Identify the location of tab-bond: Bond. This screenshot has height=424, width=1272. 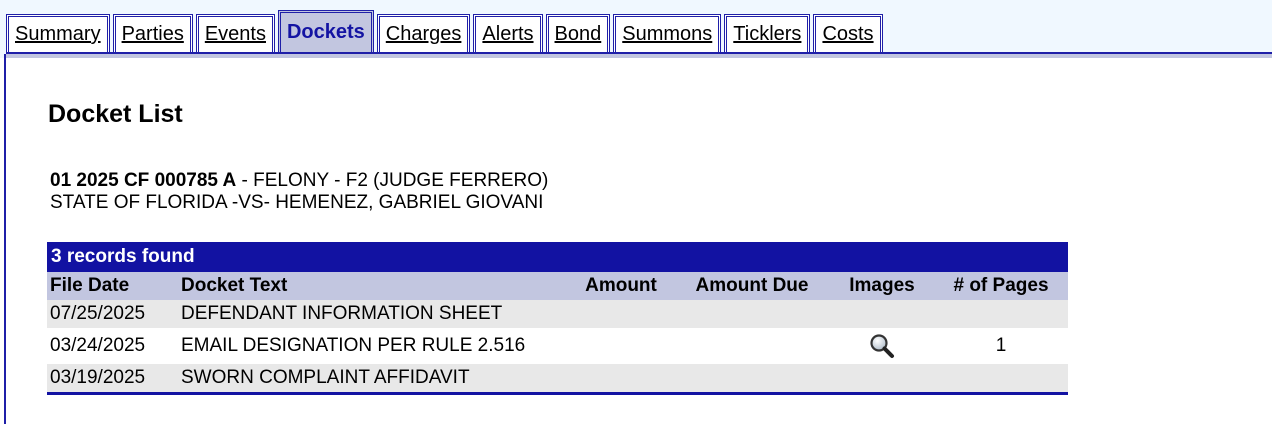
(578, 33).